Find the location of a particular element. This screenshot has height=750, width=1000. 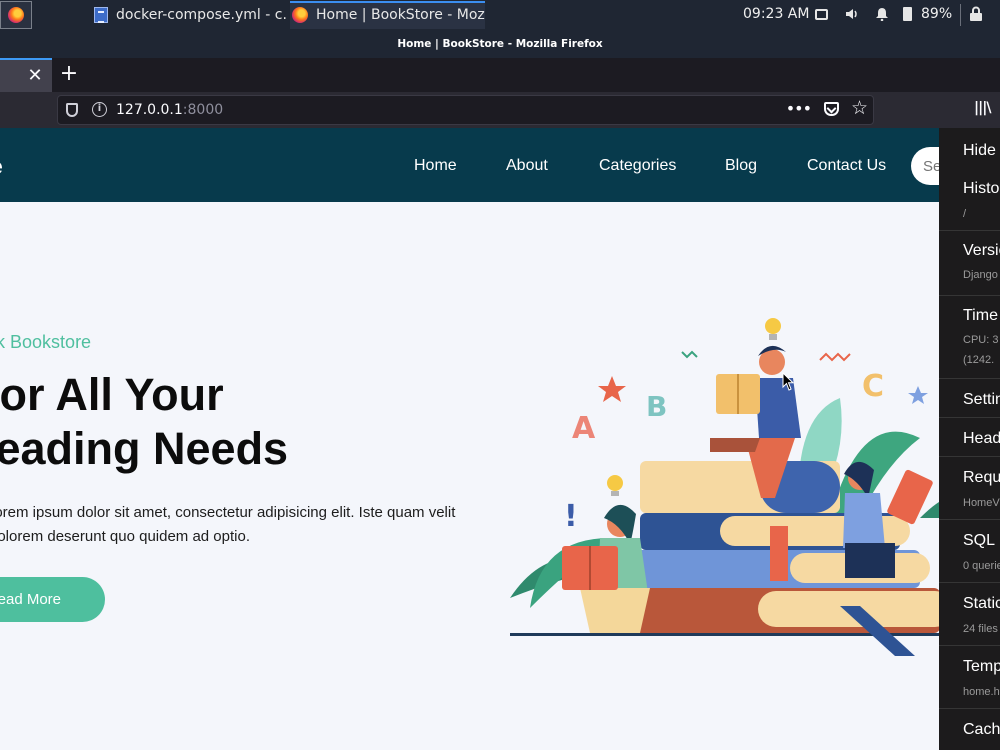

bookmark-star-icon: ☆ is located at coordinates (859, 108).